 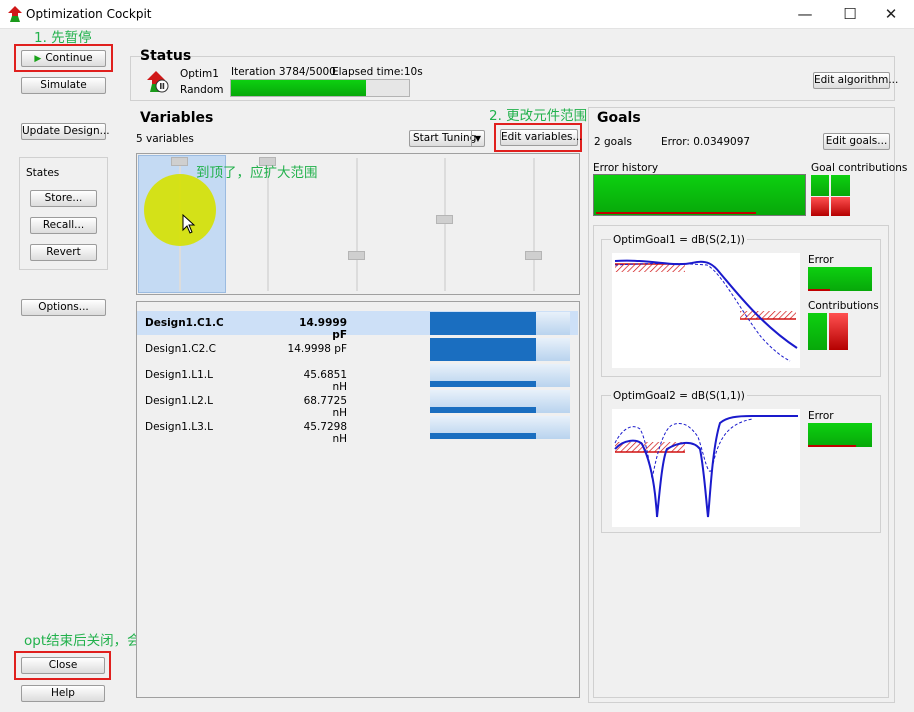 I want to click on variable-name: Design1.L1.L, so click(x=179, y=375).